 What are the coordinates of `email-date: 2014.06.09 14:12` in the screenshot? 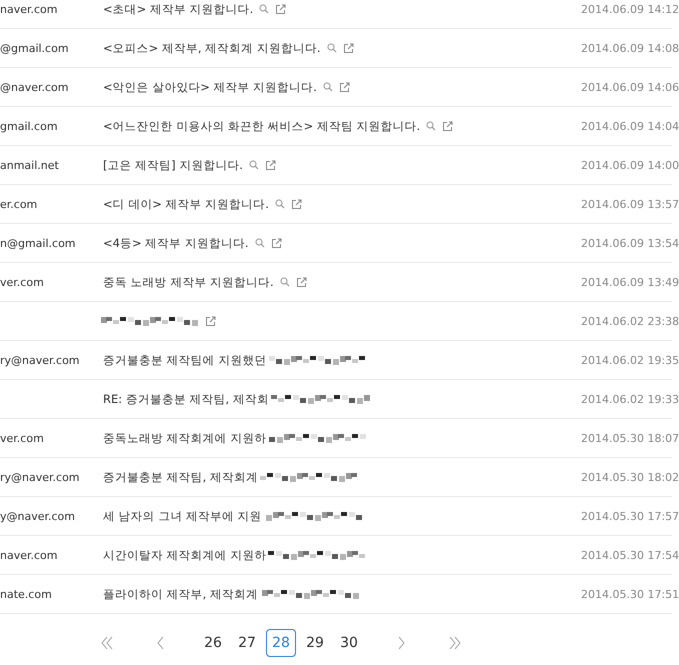 It's located at (630, 9).